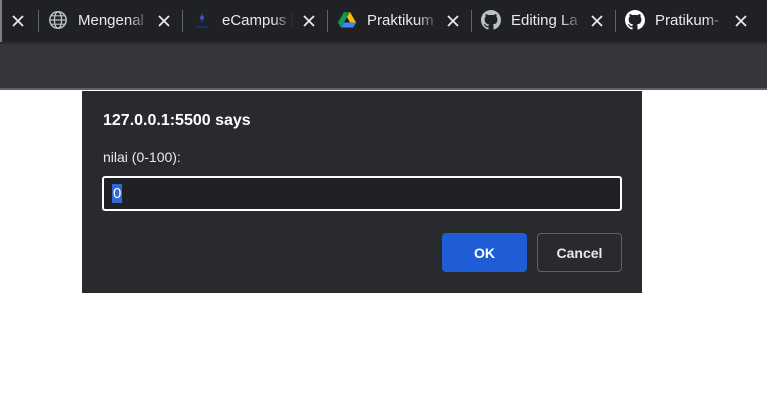 The width and height of the screenshot is (767, 412). Describe the element at coordinates (484, 252) in the screenshot. I see `ok-button: OK` at that location.